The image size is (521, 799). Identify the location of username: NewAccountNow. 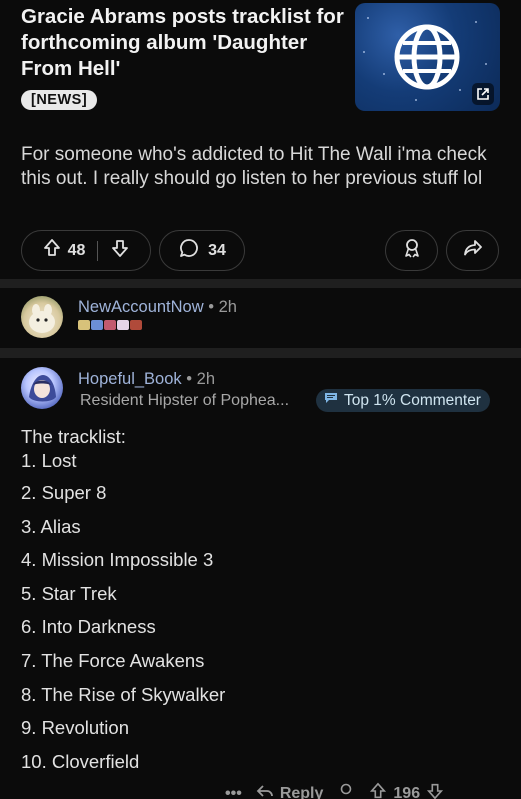
(141, 307).